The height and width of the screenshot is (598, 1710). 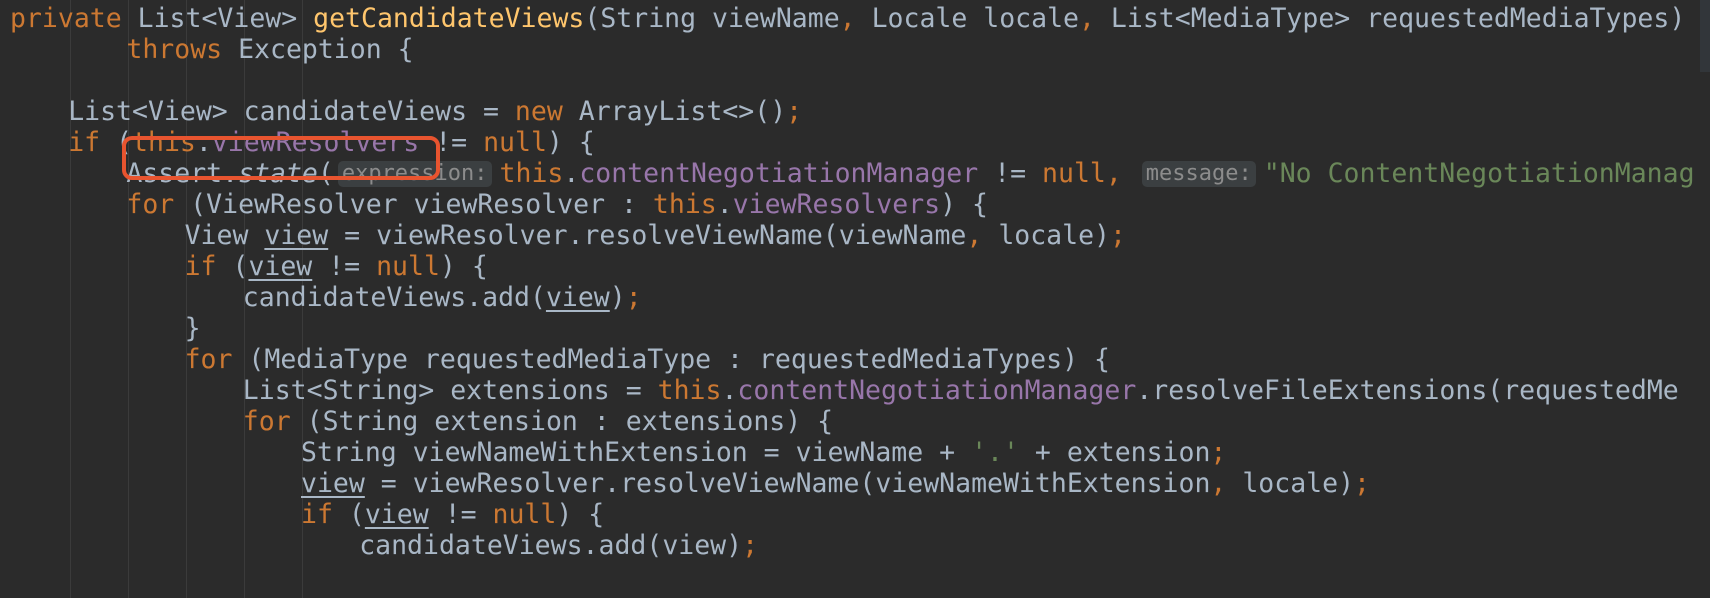 I want to click on code-token: getCandidateViews, so click(x=449, y=18).